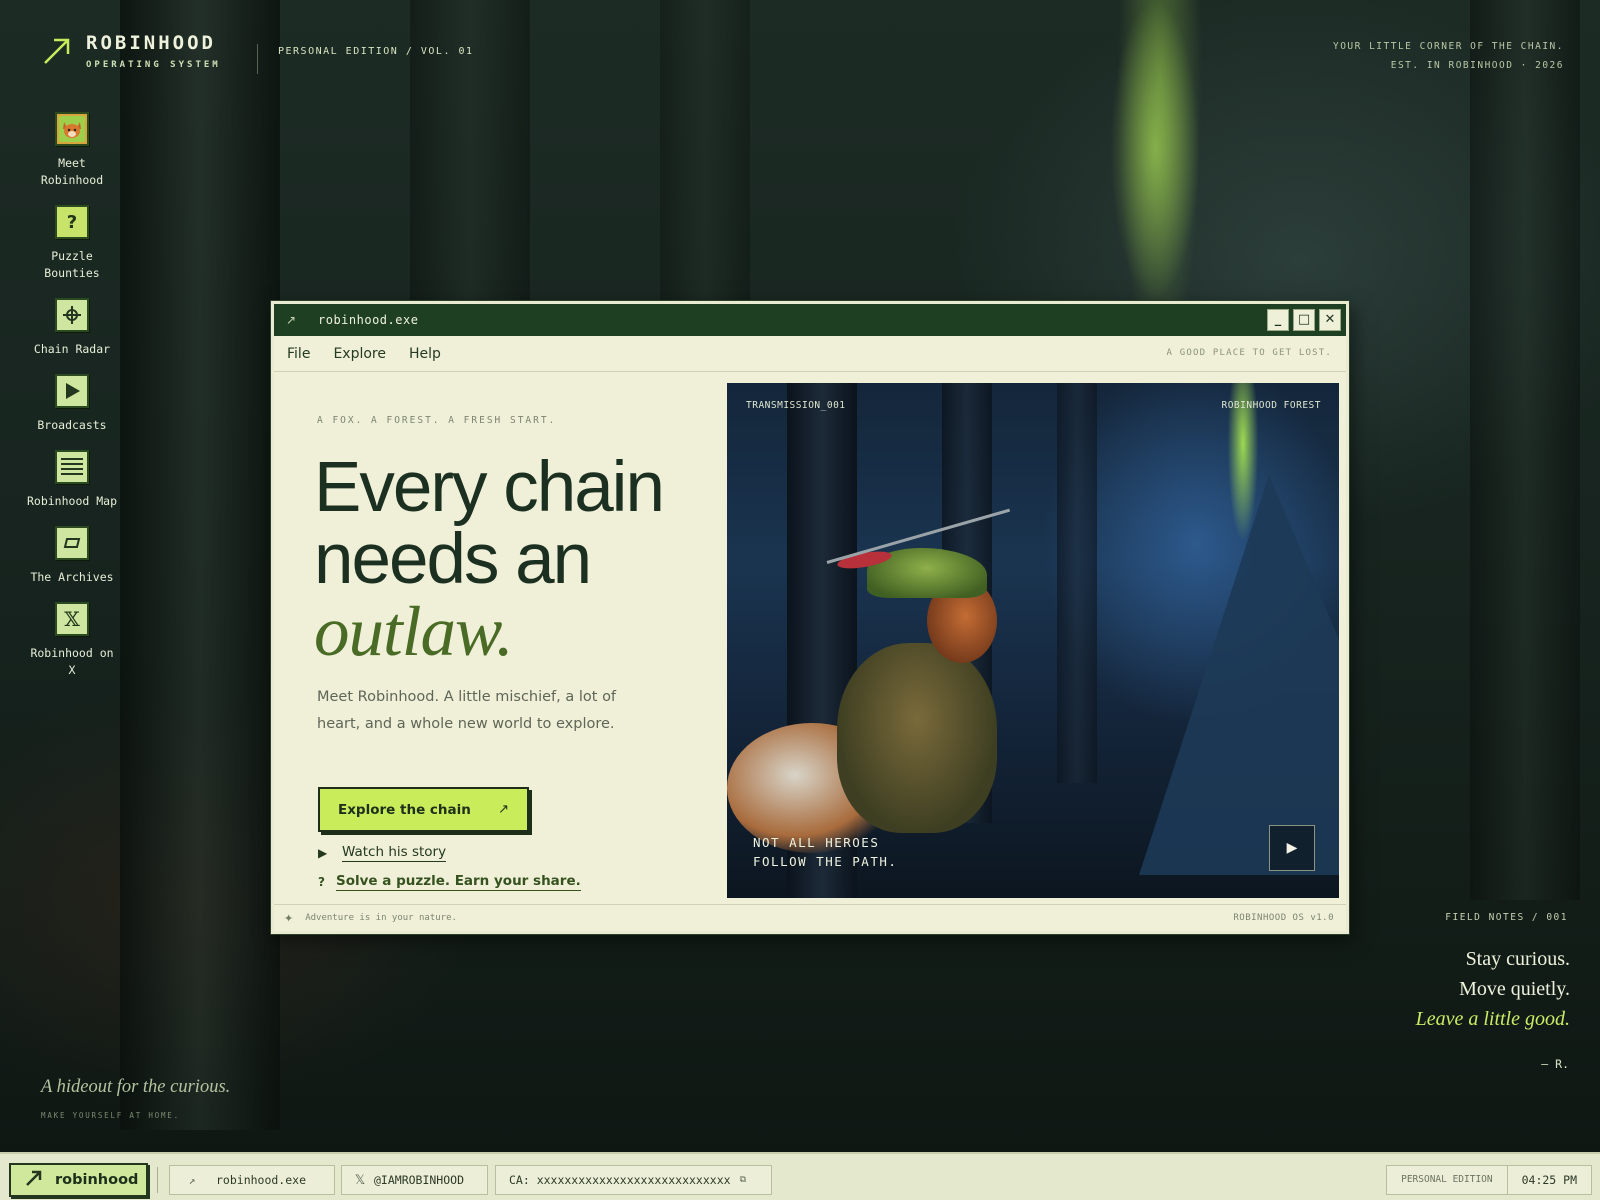  Describe the element at coordinates (72, 315) in the screenshot. I see `crosshair-icon` at that location.